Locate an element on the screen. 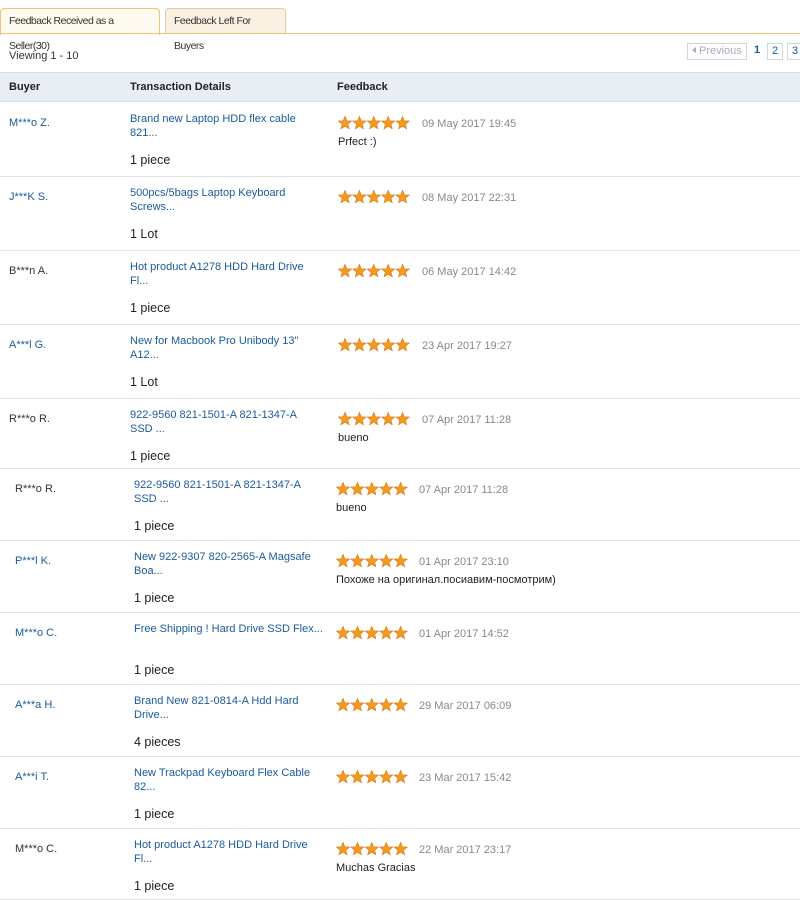 Image resolution: width=800 pixels, height=900 pixels. page-1-link: 1 is located at coordinates (757, 51).